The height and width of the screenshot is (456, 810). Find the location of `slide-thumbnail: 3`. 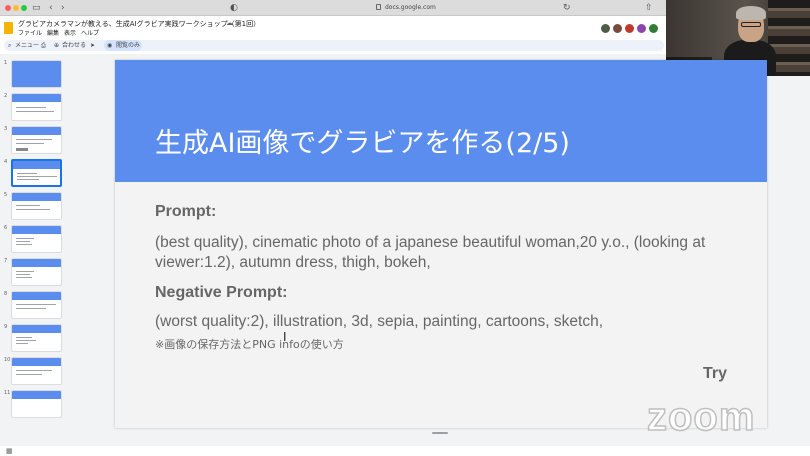

slide-thumbnail: 3 is located at coordinates (33, 141).